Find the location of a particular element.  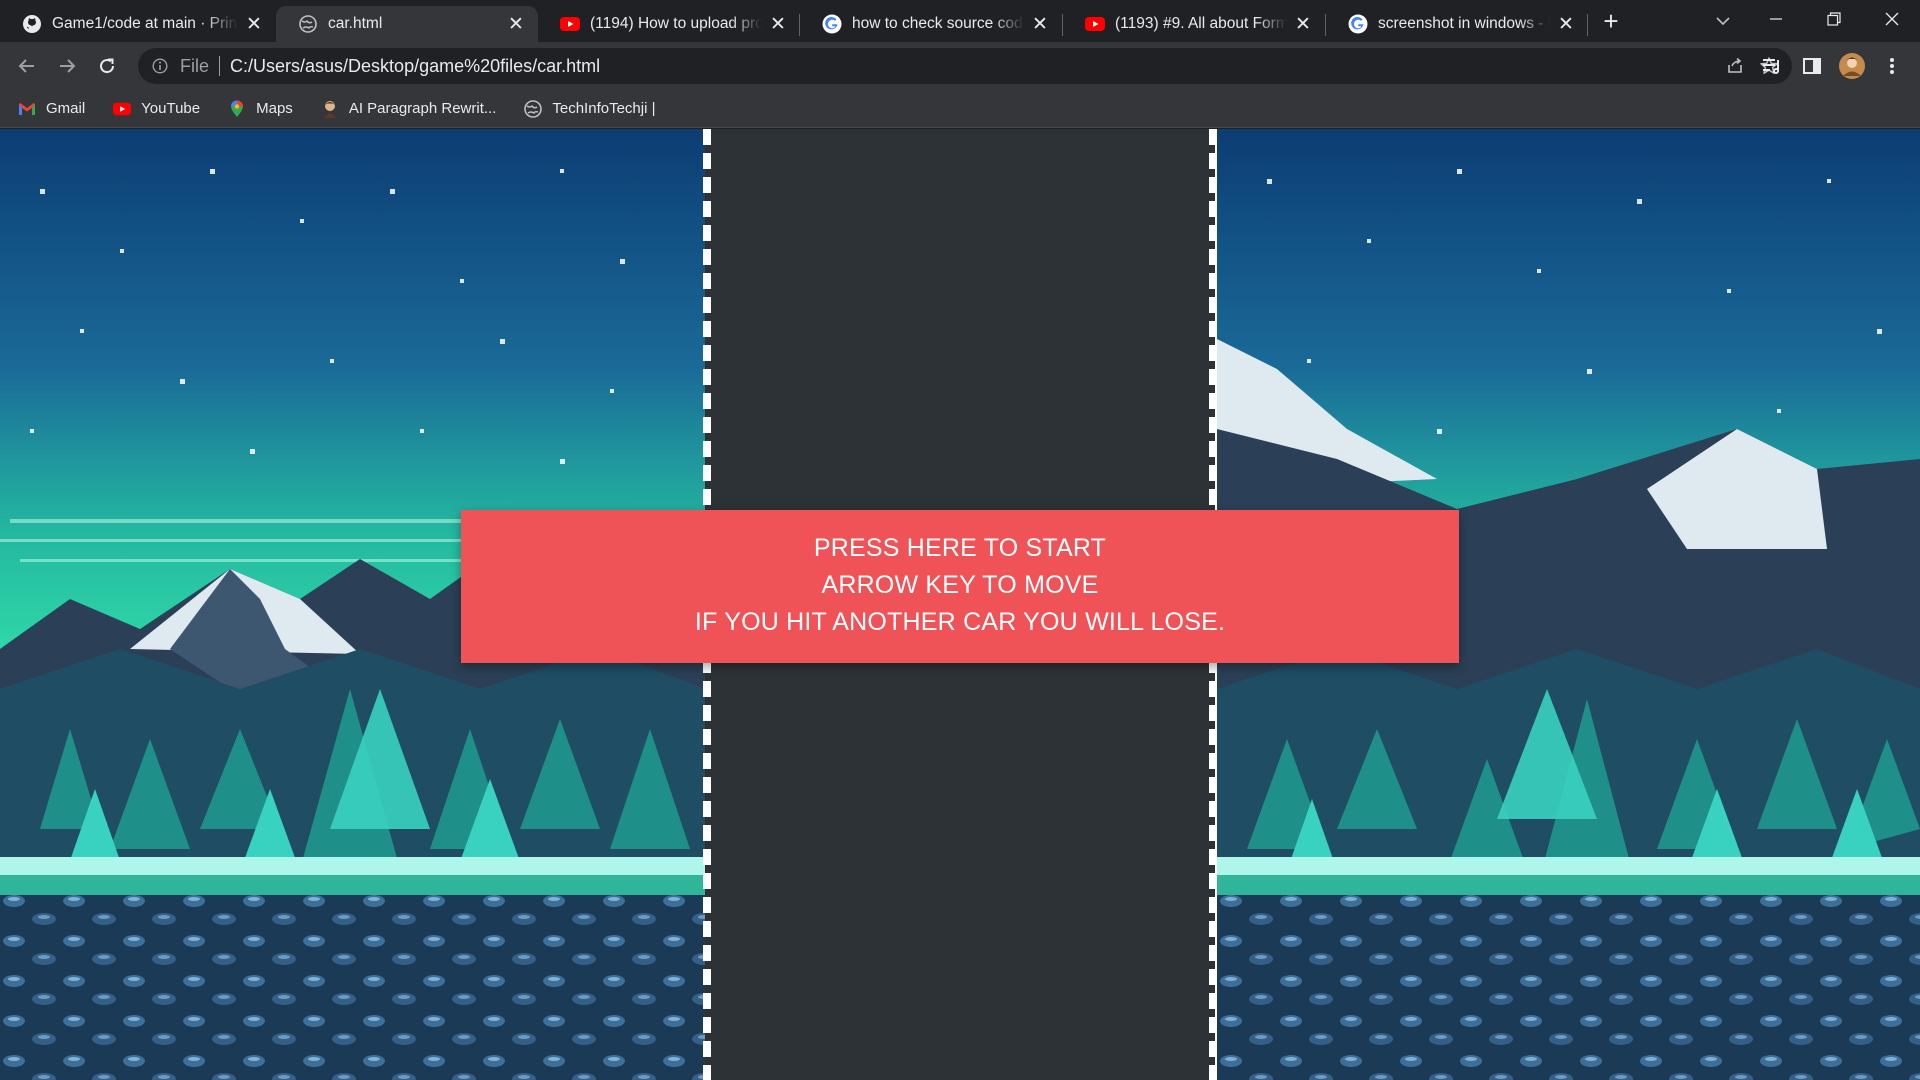

close-window-button is located at coordinates (1892, 19).